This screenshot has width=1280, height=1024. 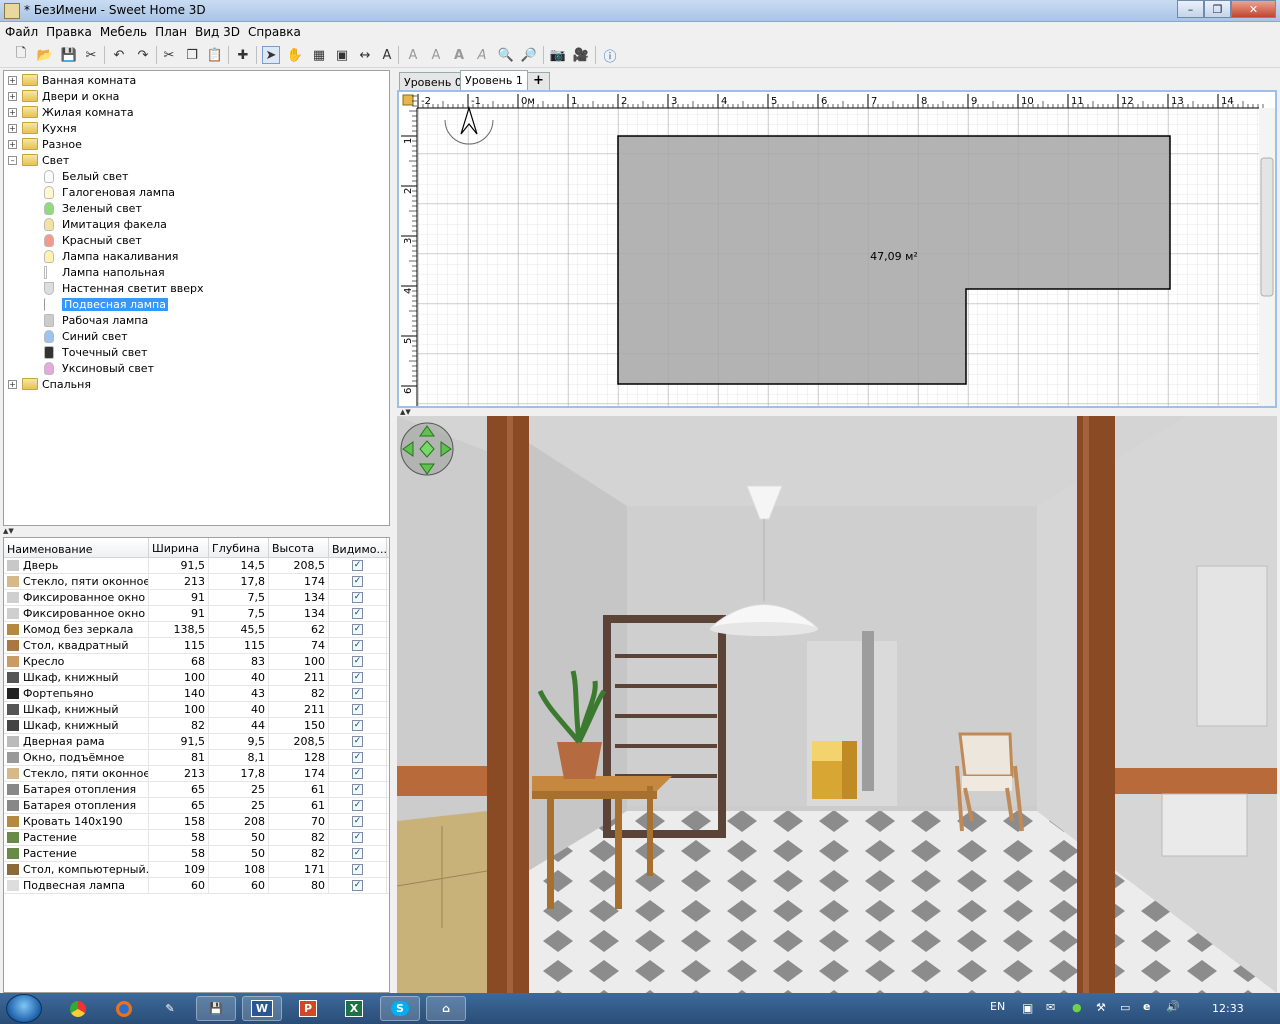 I want to click on catalog-item: Белый свет, so click(x=86, y=176).